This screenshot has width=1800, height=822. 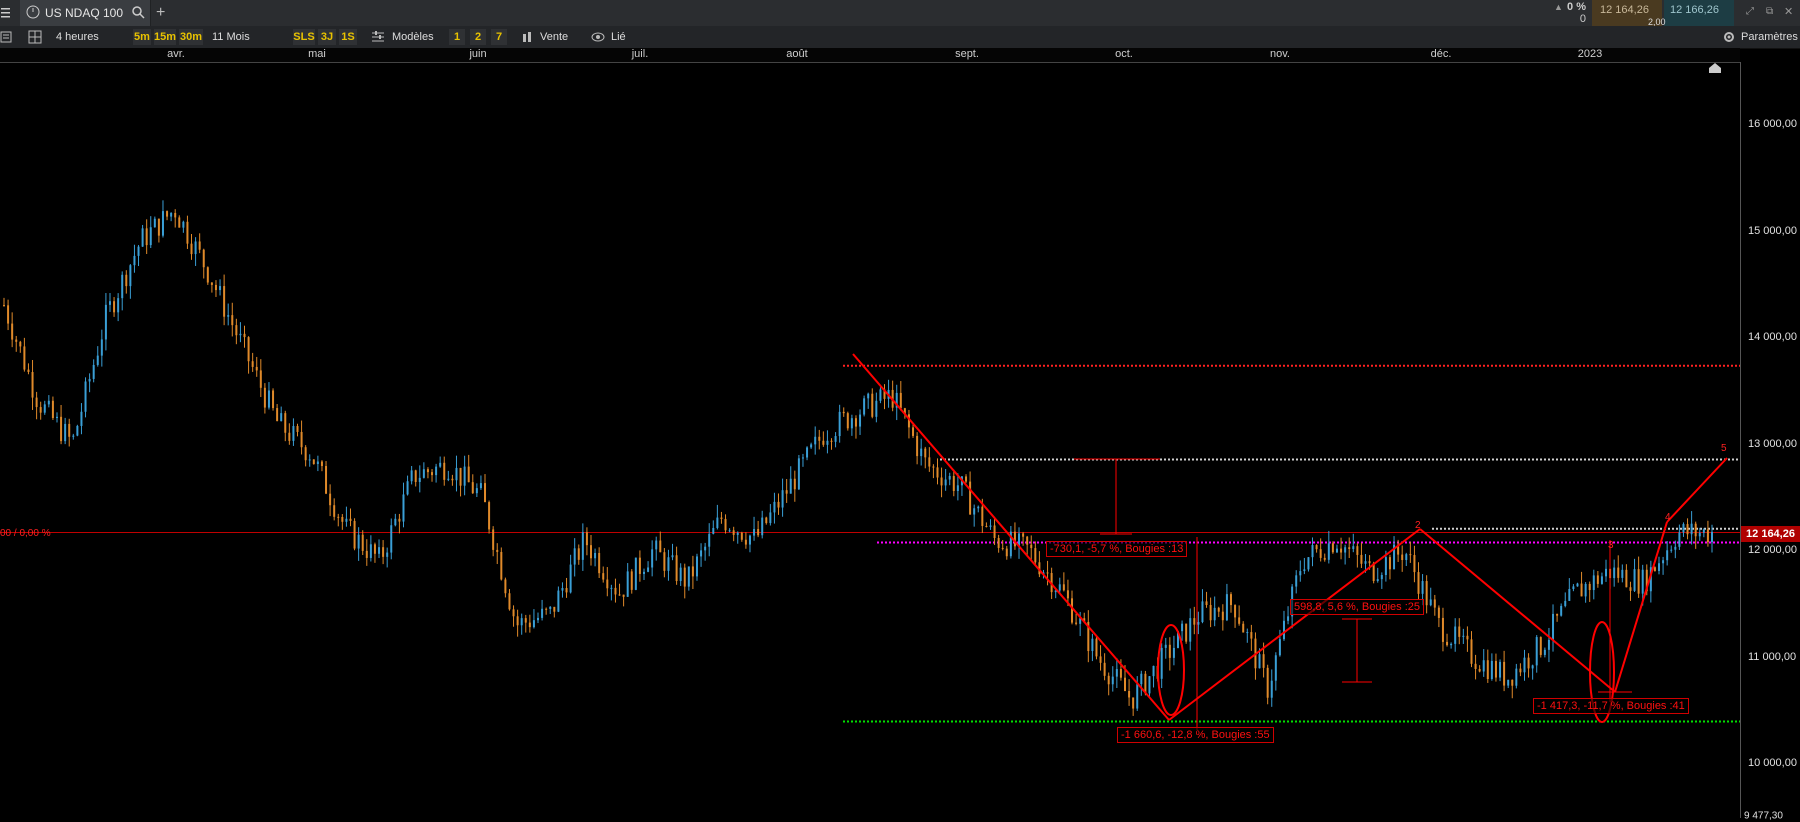 What do you see at coordinates (499, 37) in the screenshot?
I see `preset-7-button: 7` at bounding box center [499, 37].